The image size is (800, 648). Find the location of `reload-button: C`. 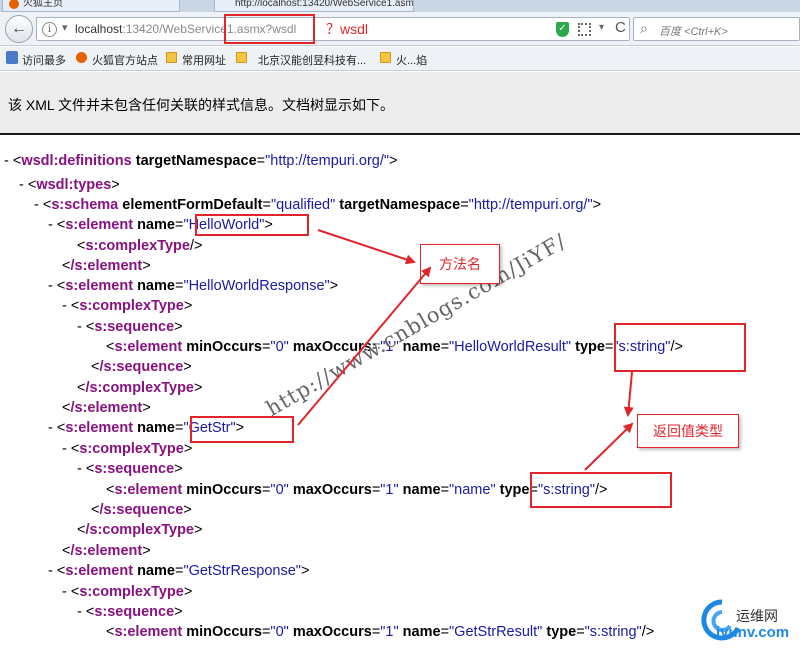

reload-button: C is located at coordinates (620, 27).